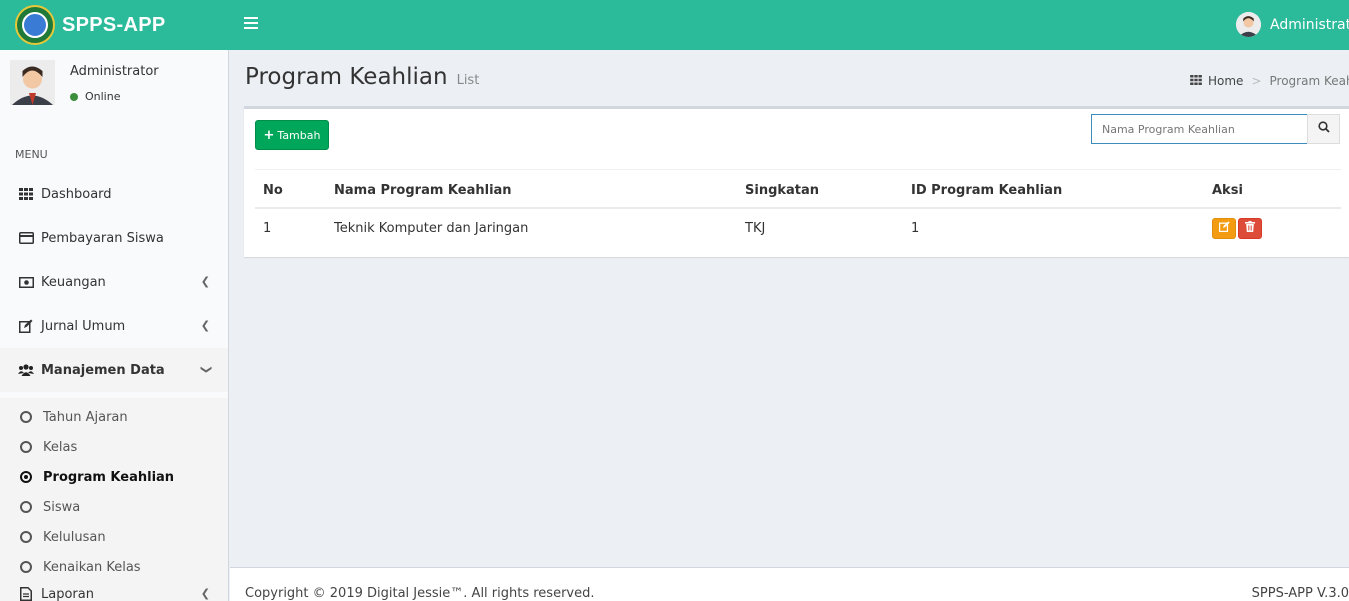  Describe the element at coordinates (26, 238) in the screenshot. I see `credit-card-icon` at that location.